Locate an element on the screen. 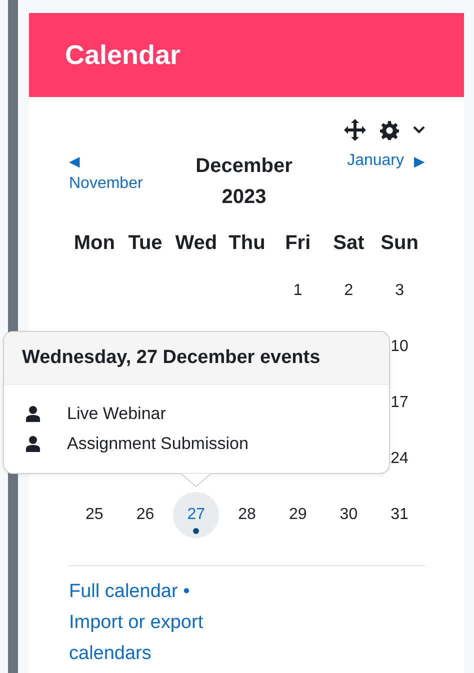 This screenshot has width=474, height=673. card-title: Calendar is located at coordinates (123, 55).